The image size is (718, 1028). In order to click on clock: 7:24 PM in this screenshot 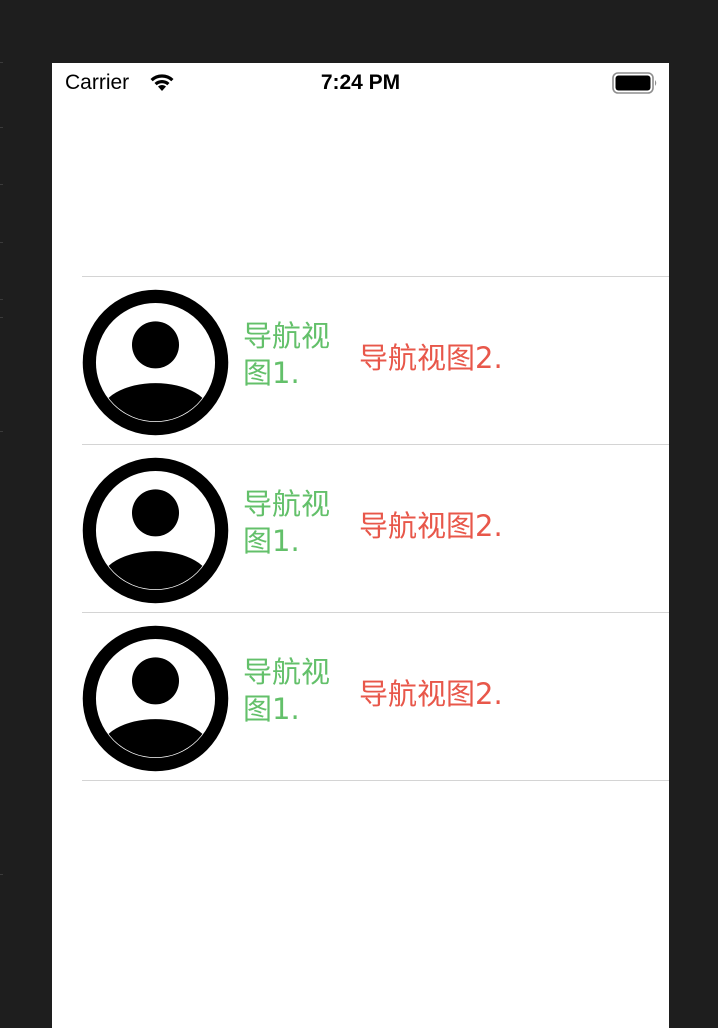, I will do `click(360, 82)`.